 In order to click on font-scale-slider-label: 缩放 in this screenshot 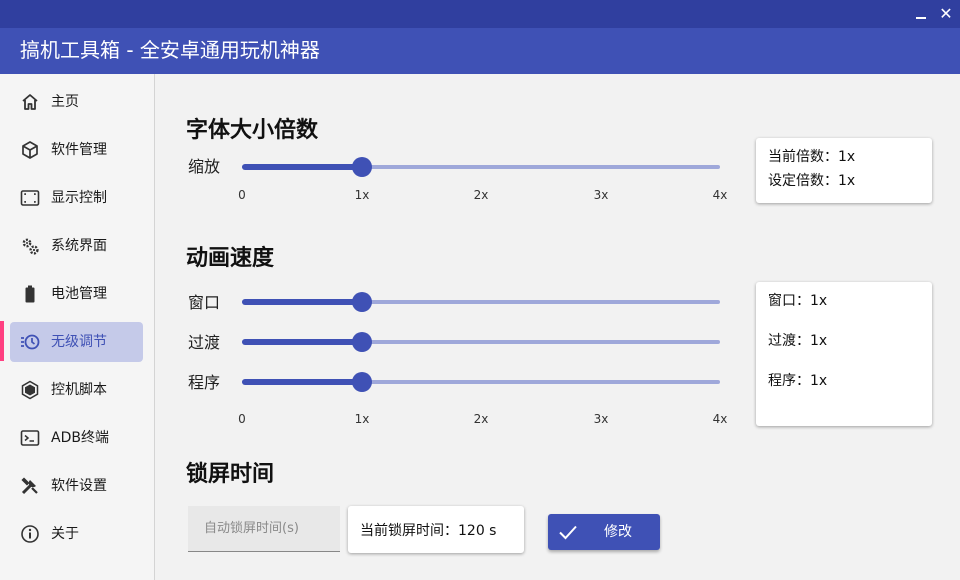, I will do `click(204, 166)`.